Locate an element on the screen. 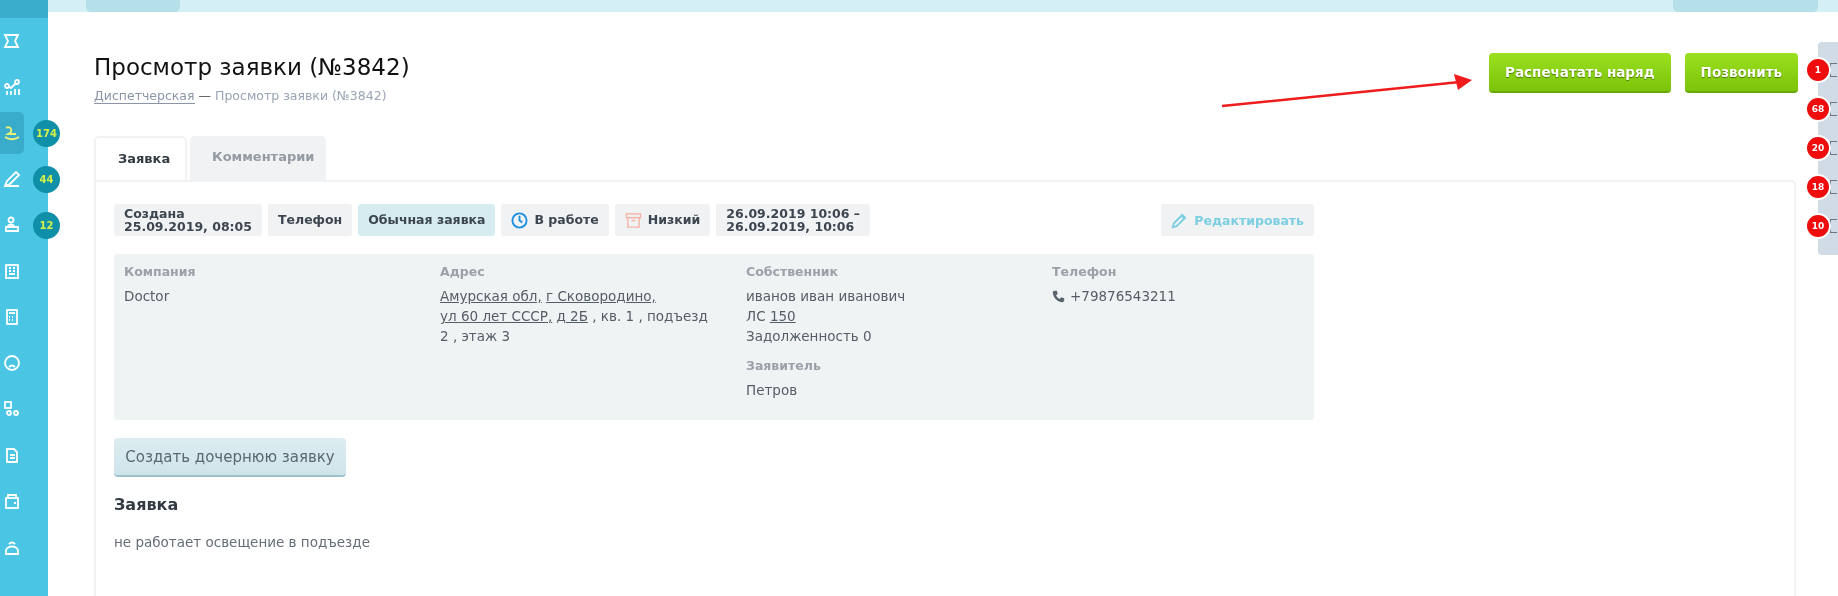  user-menu is located at coordinates (1745, 6).